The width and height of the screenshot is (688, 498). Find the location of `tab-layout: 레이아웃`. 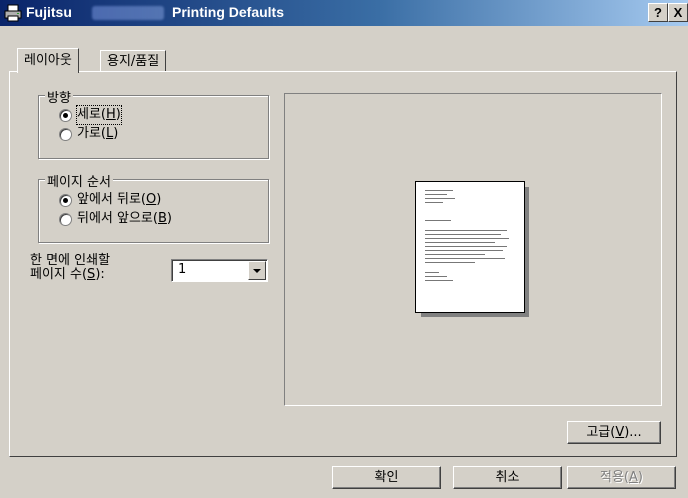

tab-layout: 레이아웃 is located at coordinates (48, 60).